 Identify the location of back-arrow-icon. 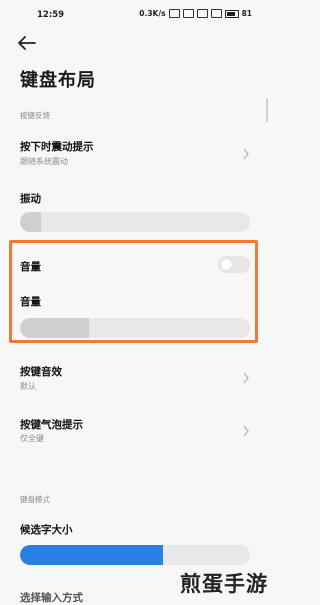
(27, 43).